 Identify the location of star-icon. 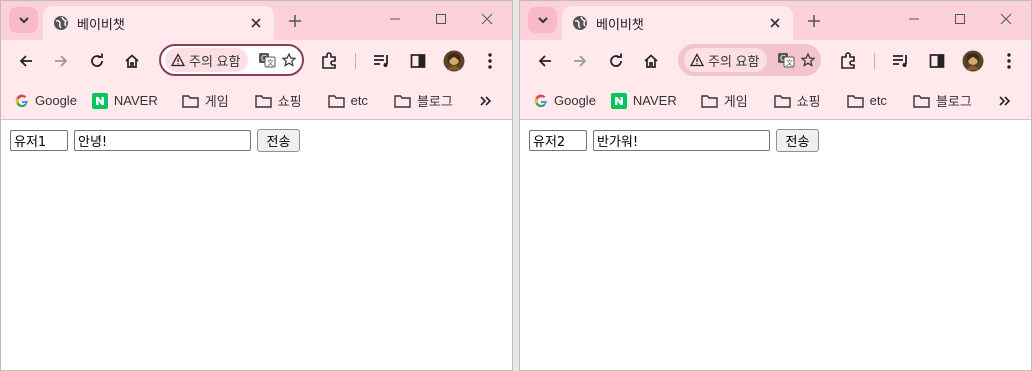
(289, 60).